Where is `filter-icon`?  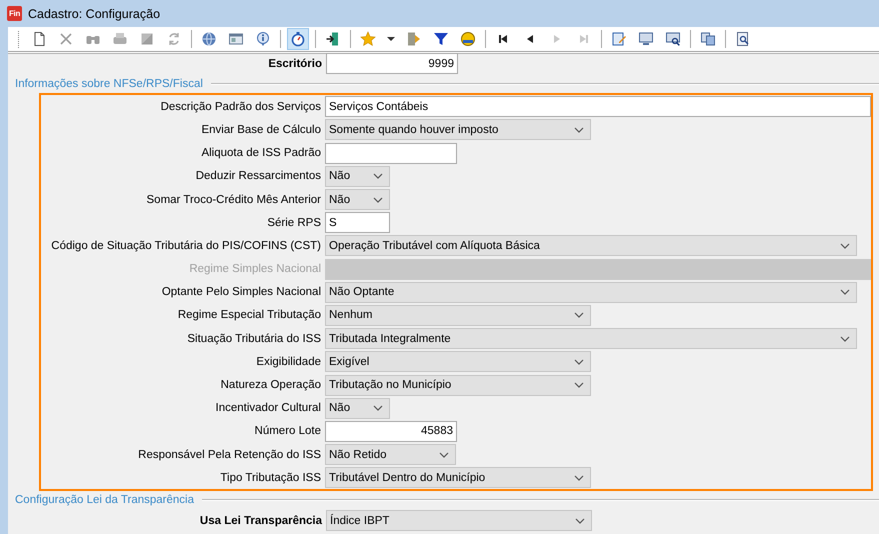 filter-icon is located at coordinates (441, 39).